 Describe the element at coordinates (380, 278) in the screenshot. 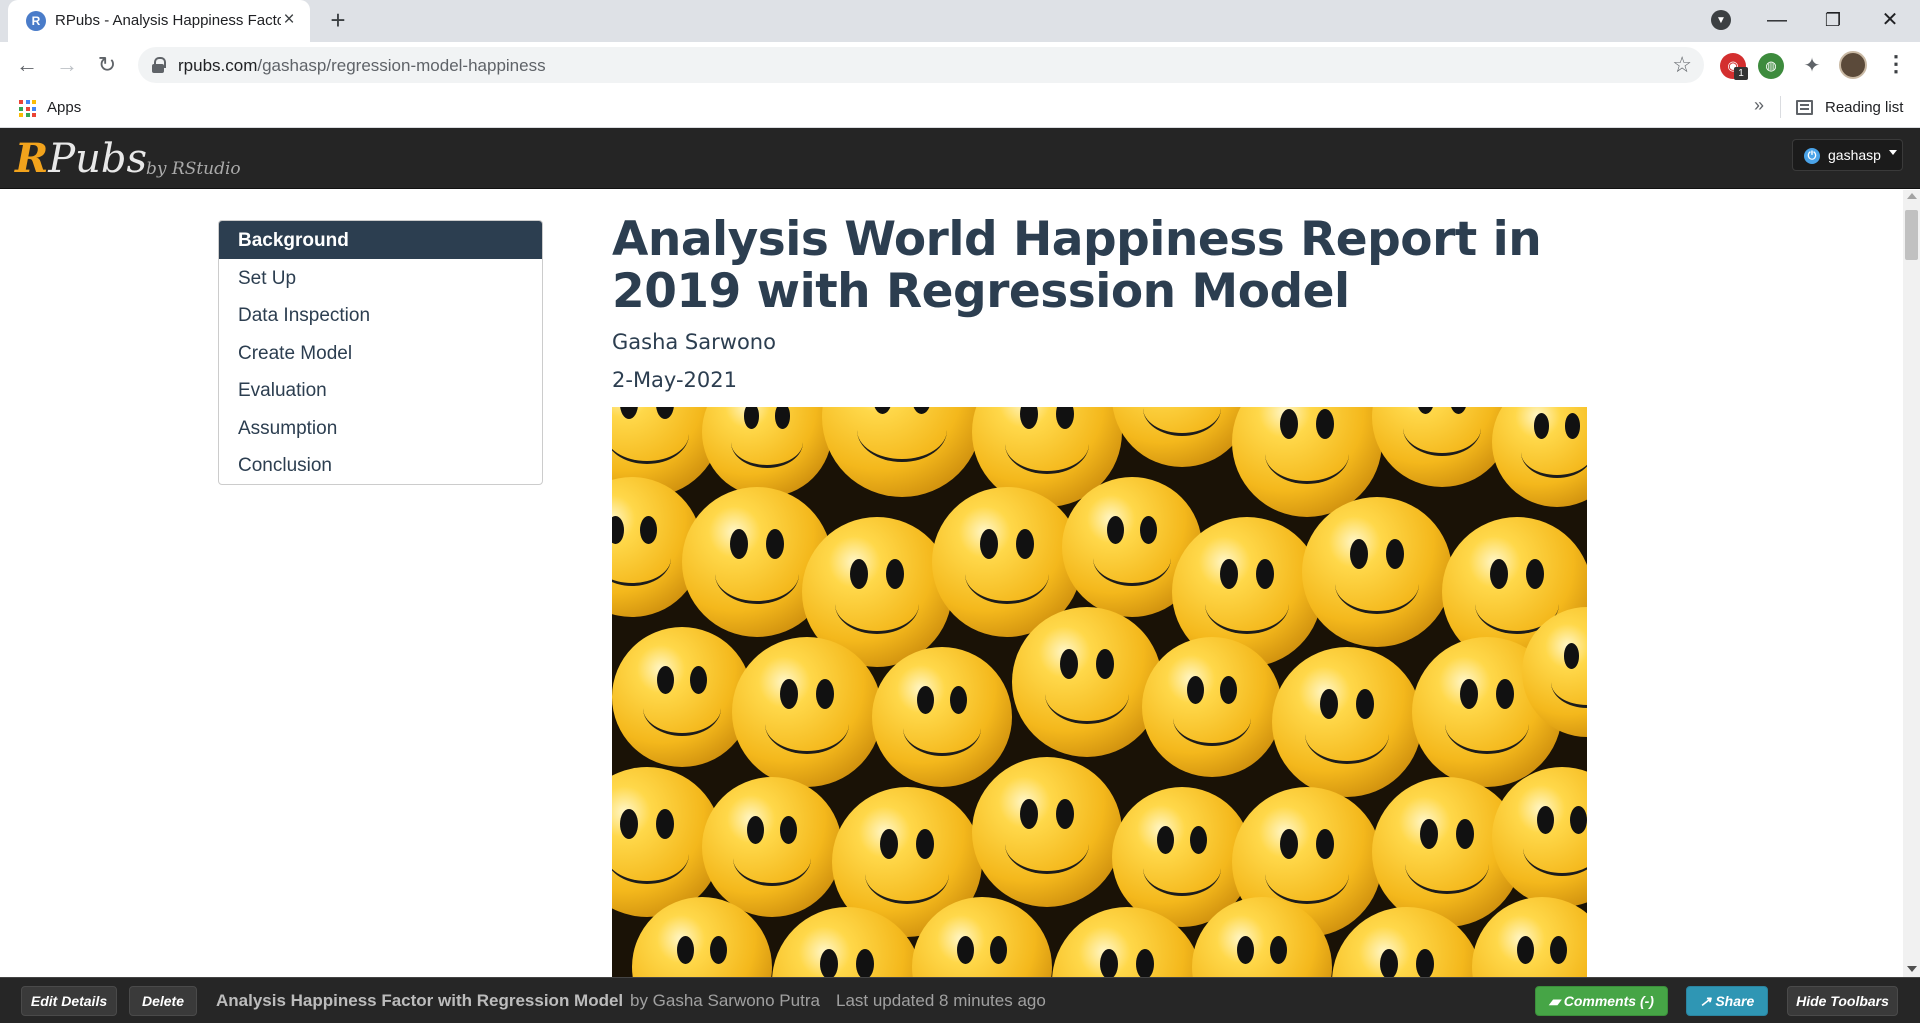

I see `toc-item-set-up: Set Up` at that location.